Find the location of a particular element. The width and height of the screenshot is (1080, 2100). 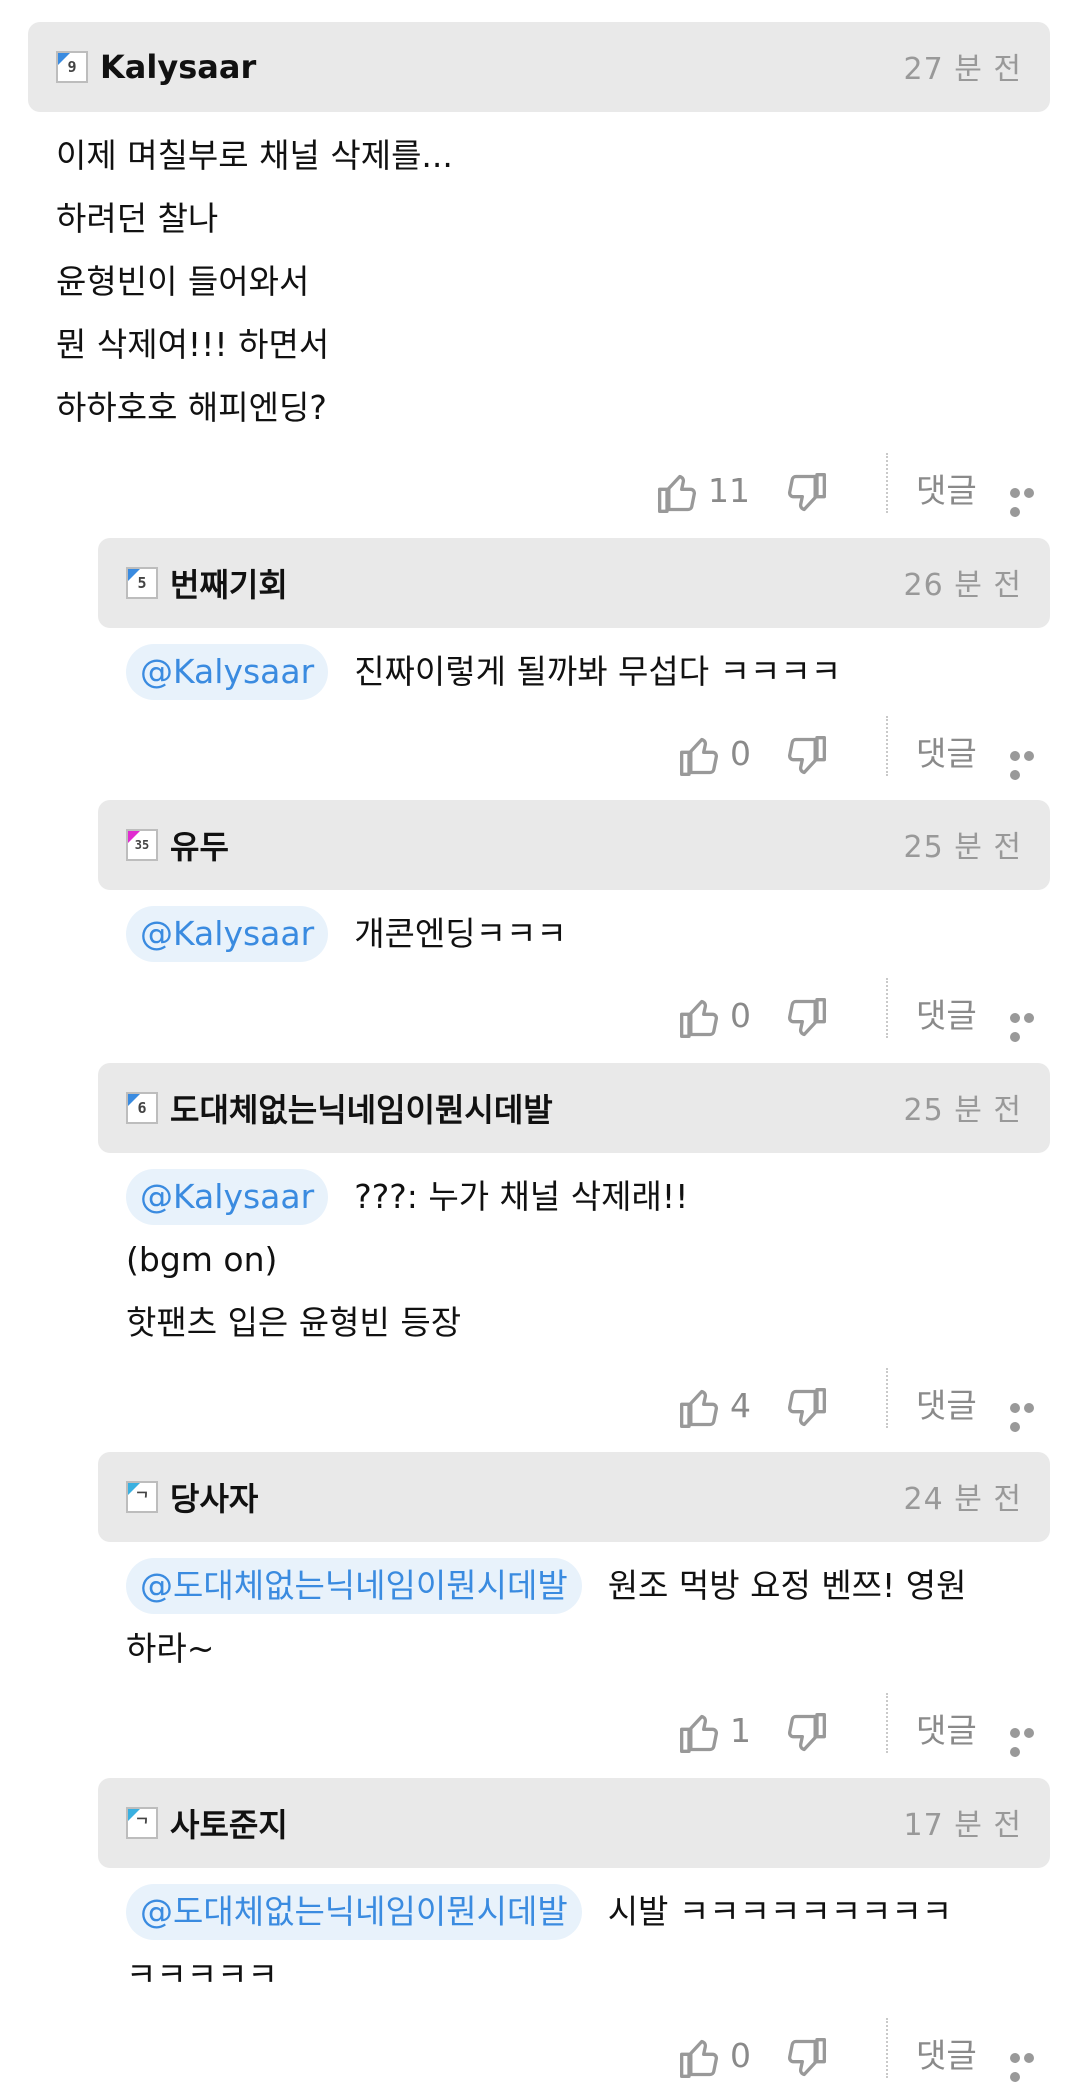

username: 사토준지 is located at coordinates (229, 1823).